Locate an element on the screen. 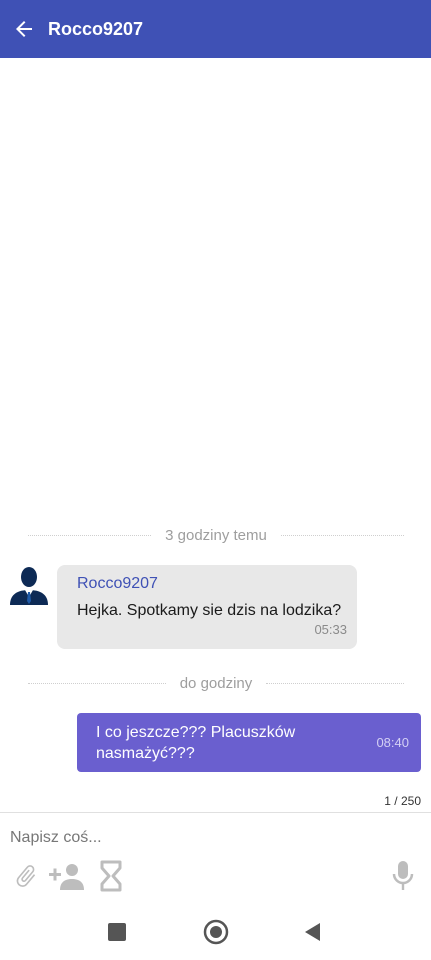 The height and width of the screenshot is (960, 431). time-divider-1: 3 godziny temu is located at coordinates (216, 535).